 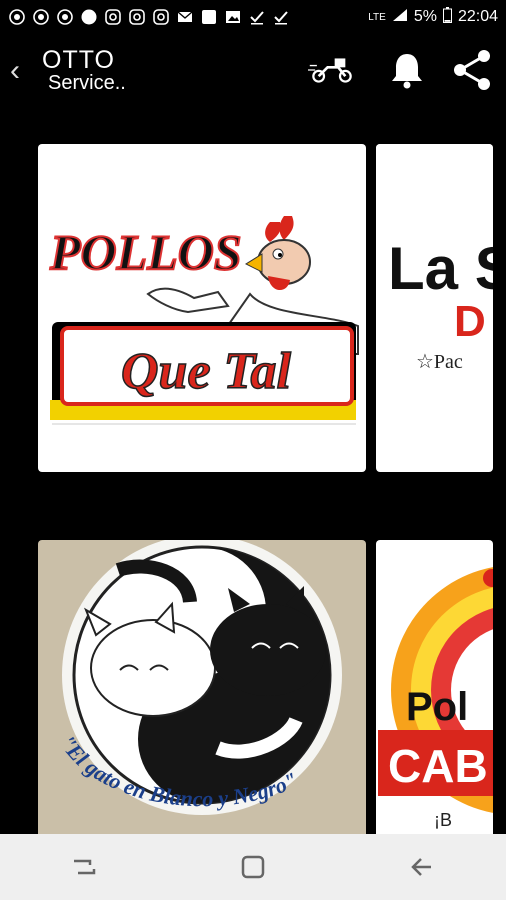 I want to click on recent-apps-button, so click(x=84, y=867).